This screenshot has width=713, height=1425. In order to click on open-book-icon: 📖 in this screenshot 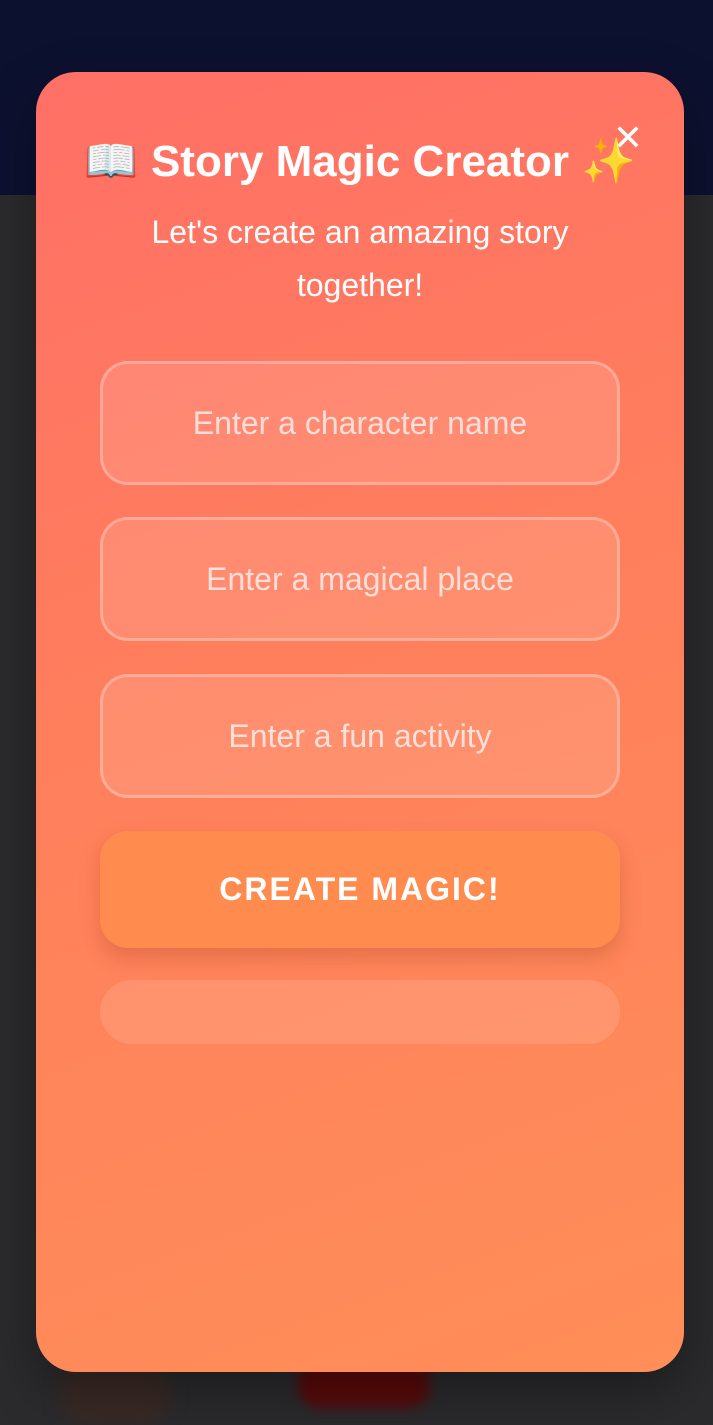, I will do `click(111, 161)`.